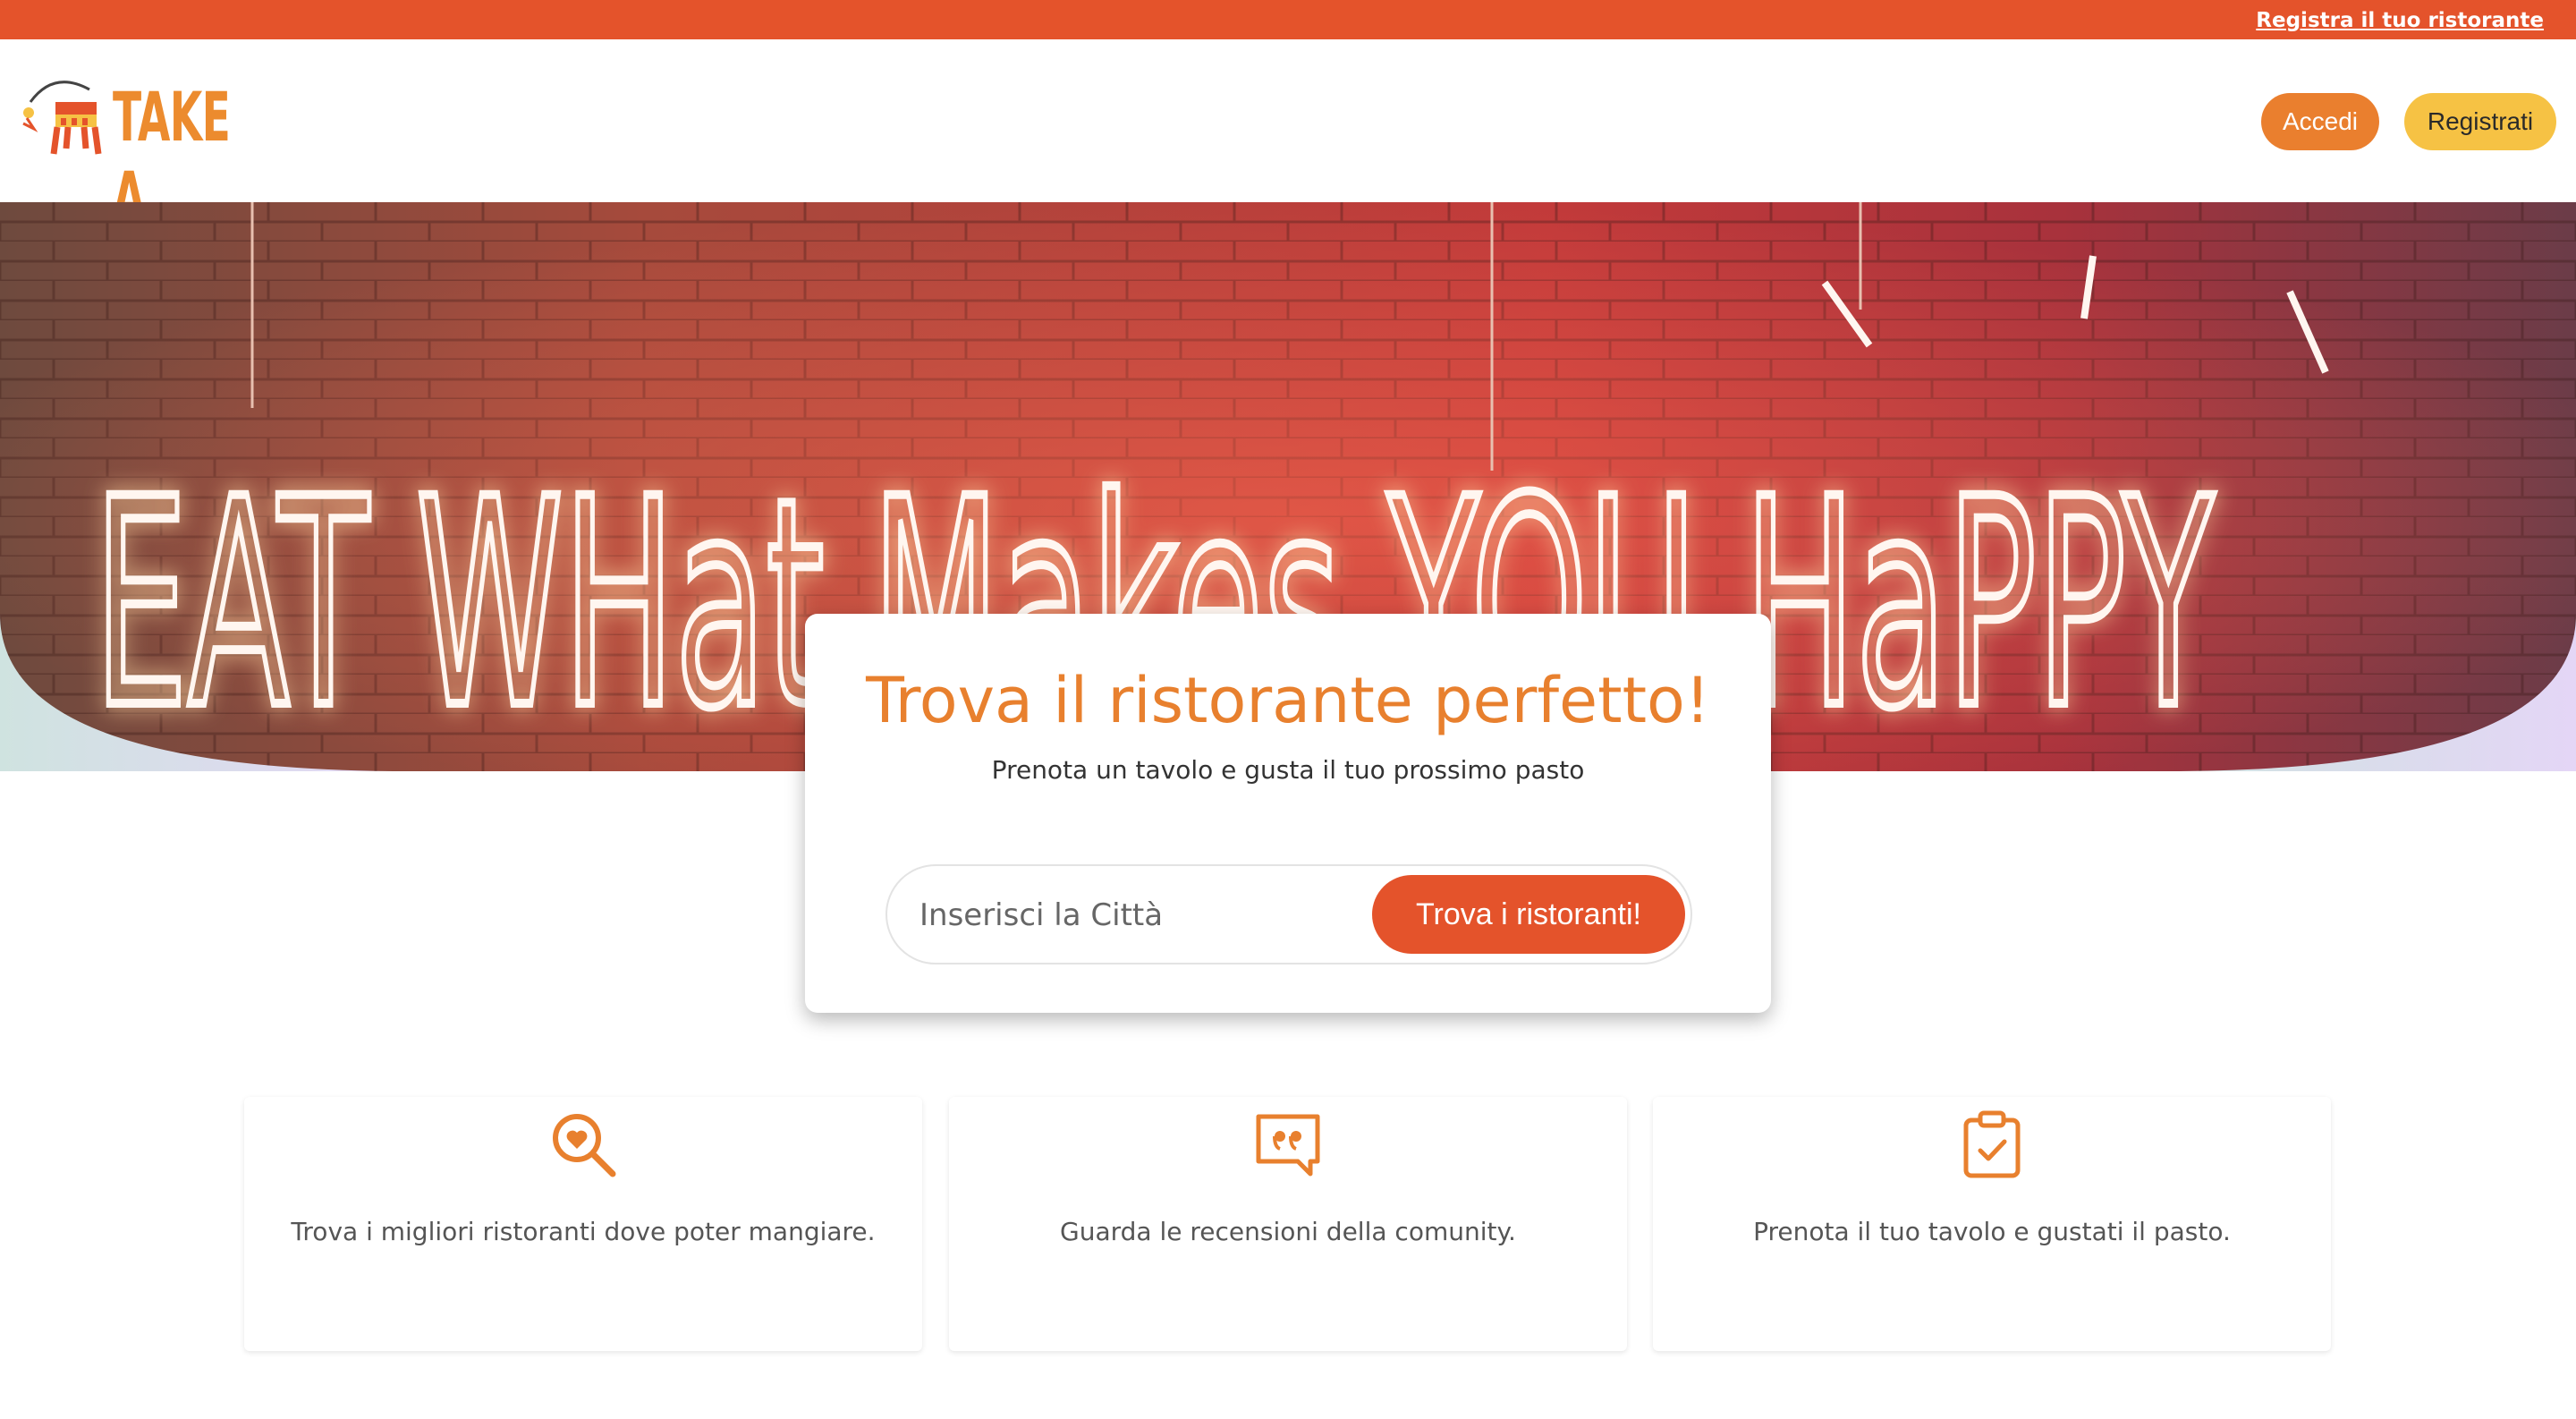 The width and height of the screenshot is (2576, 1419). What do you see at coordinates (1992, 1144) in the screenshot?
I see `clipboard-check-icon` at bounding box center [1992, 1144].